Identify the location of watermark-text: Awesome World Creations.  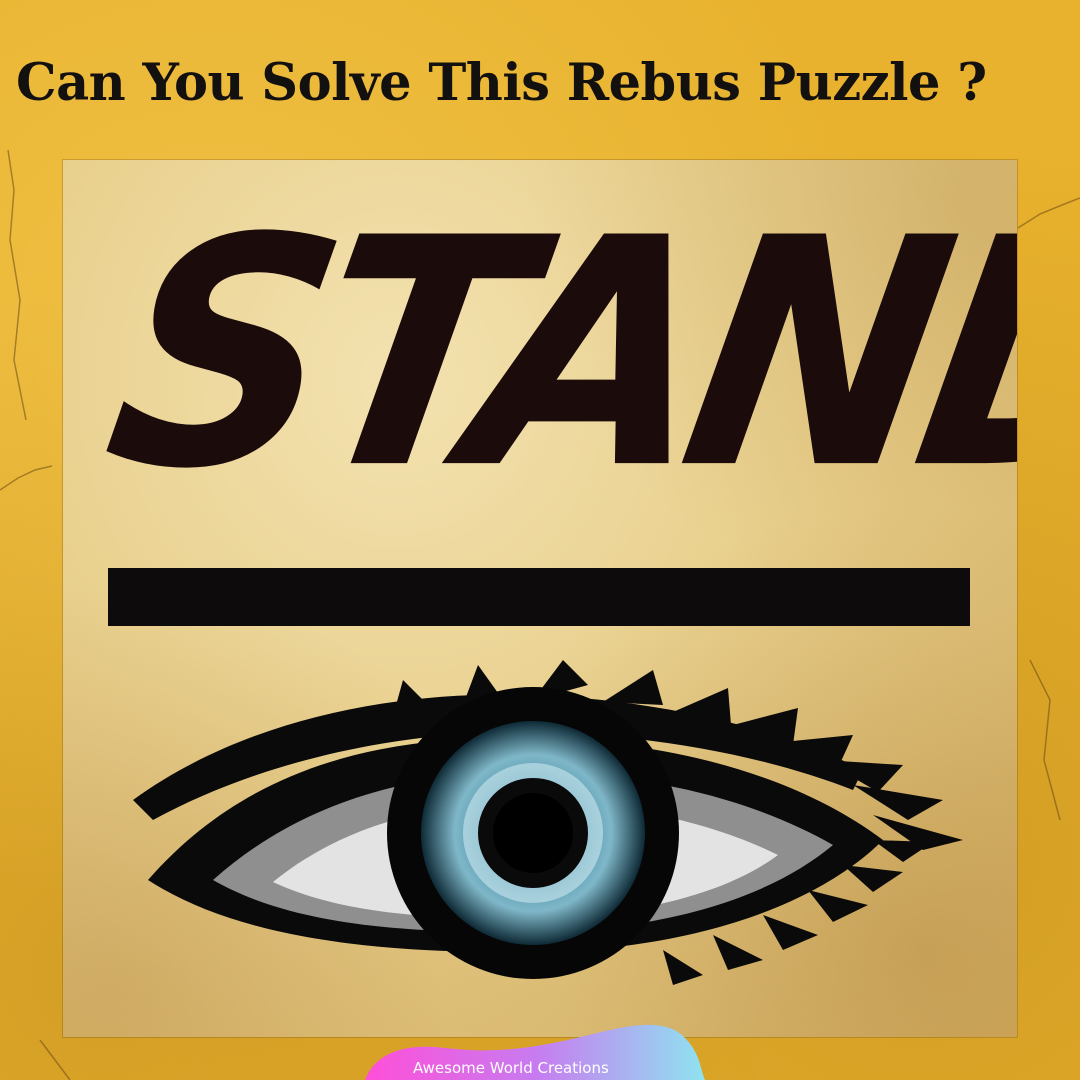
(511, 1068).